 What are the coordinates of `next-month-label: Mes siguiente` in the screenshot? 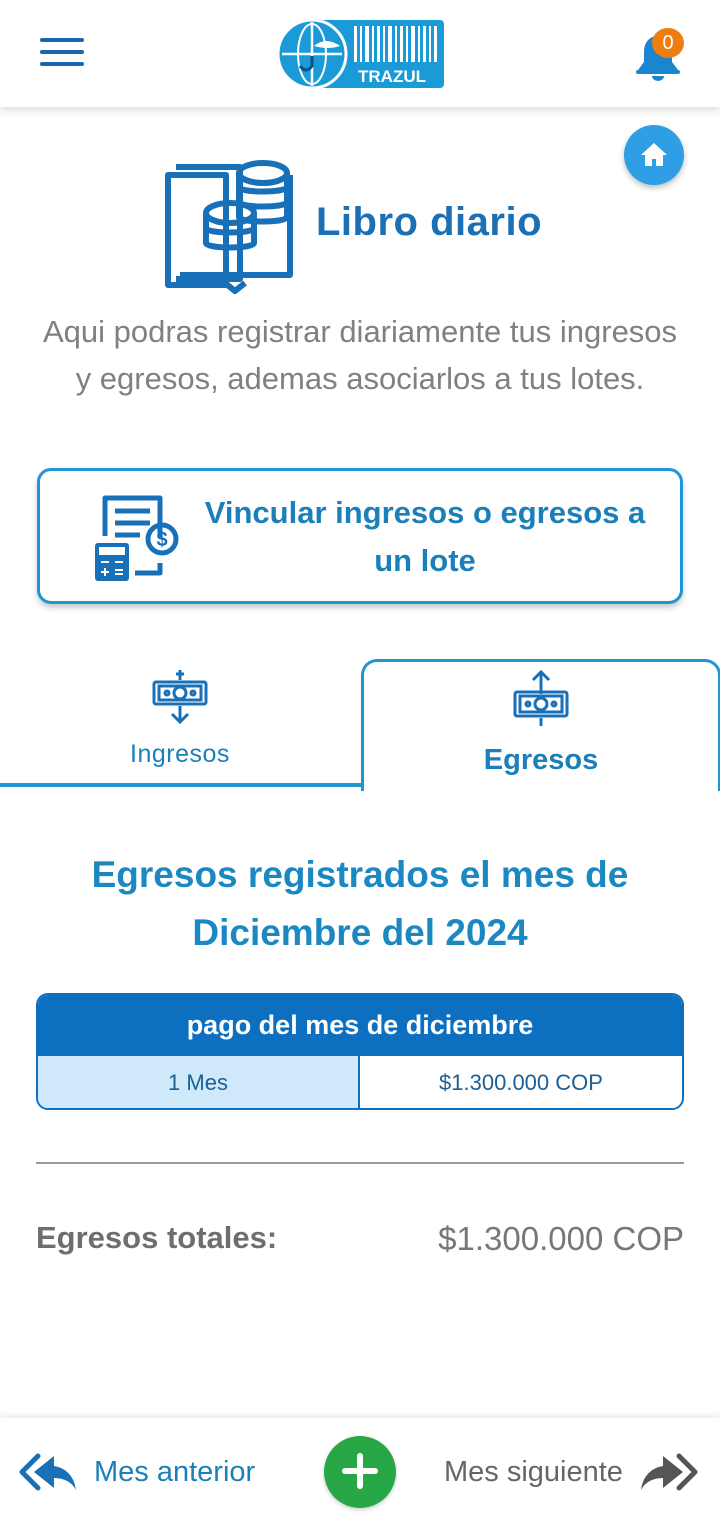 It's located at (533, 1471).